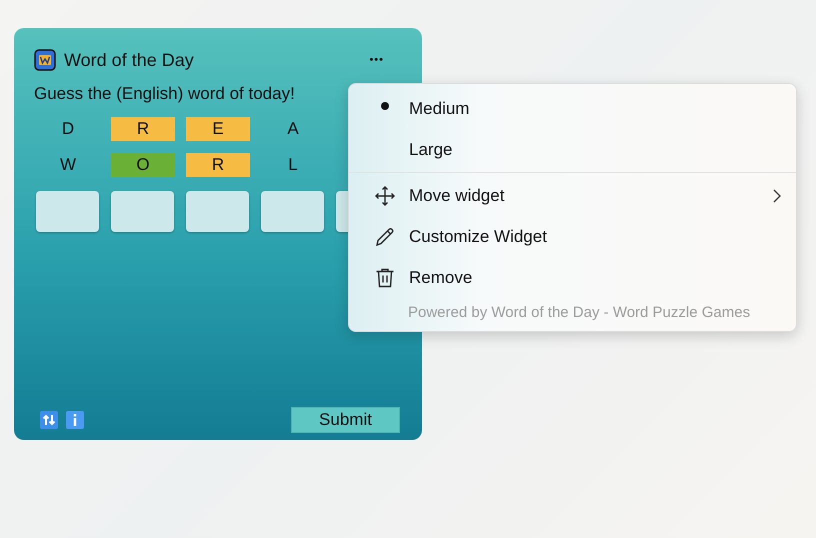 The width and height of the screenshot is (816, 538). What do you see at coordinates (572, 149) in the screenshot?
I see `menu-item: Large` at bounding box center [572, 149].